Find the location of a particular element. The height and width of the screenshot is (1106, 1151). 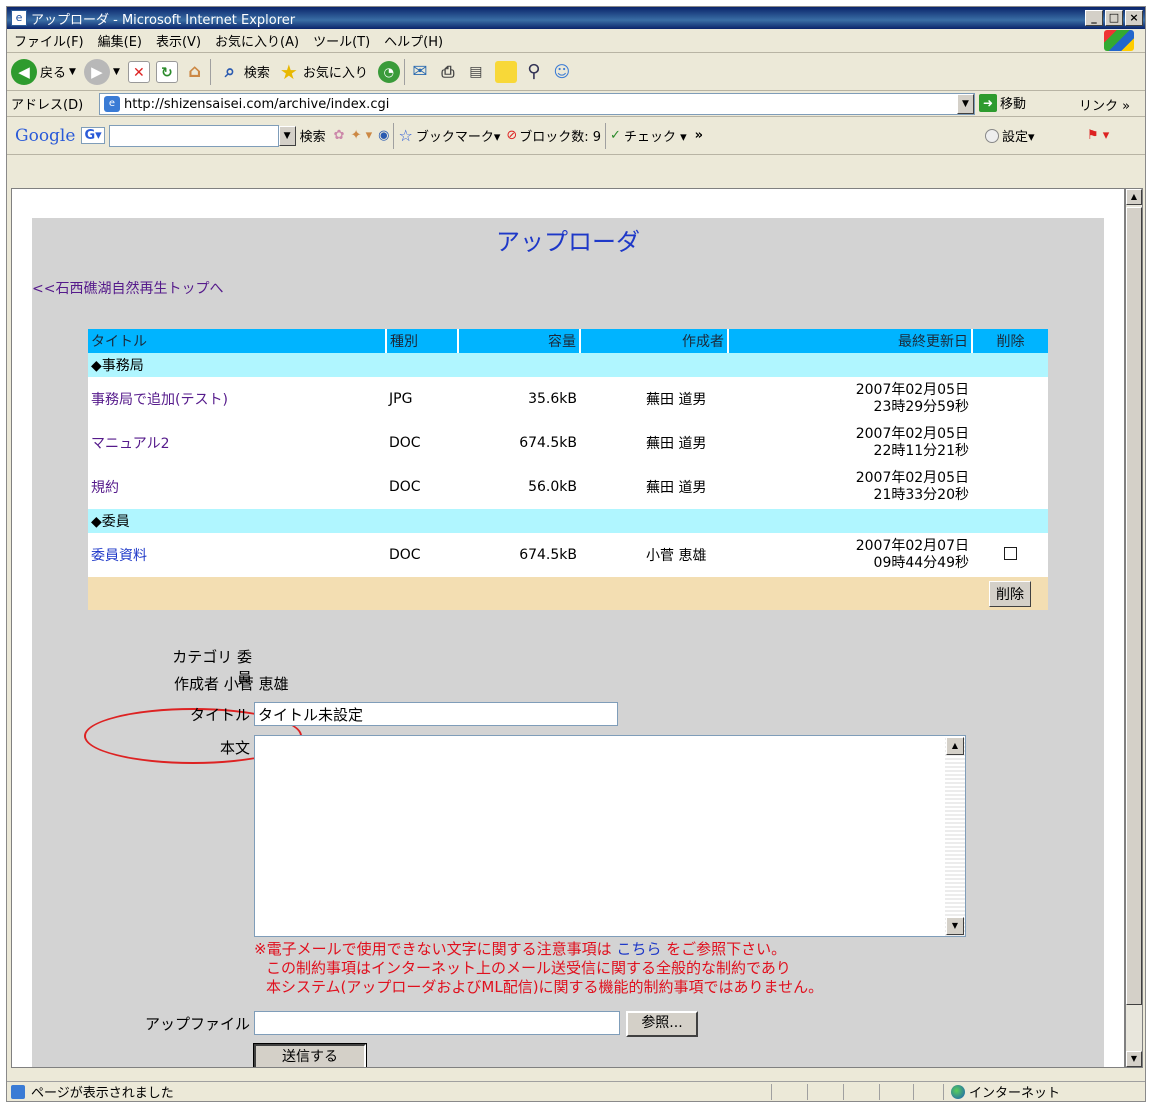

delete-button: 削除 is located at coordinates (1010, 593).